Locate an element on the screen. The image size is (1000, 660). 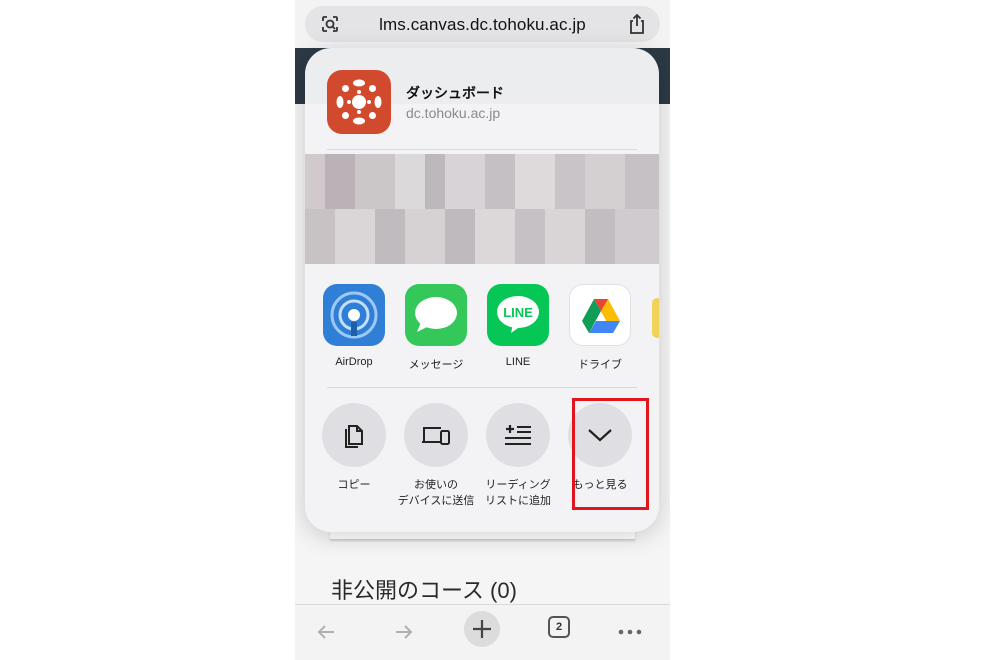
share-subtitle: dc.tohoku.ac.jp is located at coordinates (453, 113).